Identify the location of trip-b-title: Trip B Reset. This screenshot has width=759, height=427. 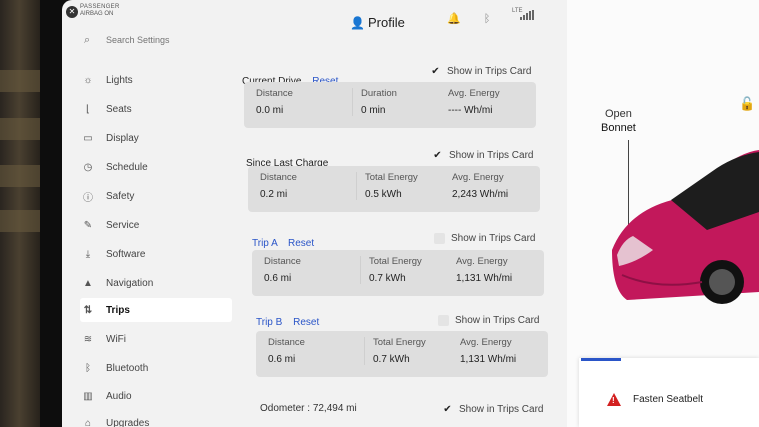
(288, 322).